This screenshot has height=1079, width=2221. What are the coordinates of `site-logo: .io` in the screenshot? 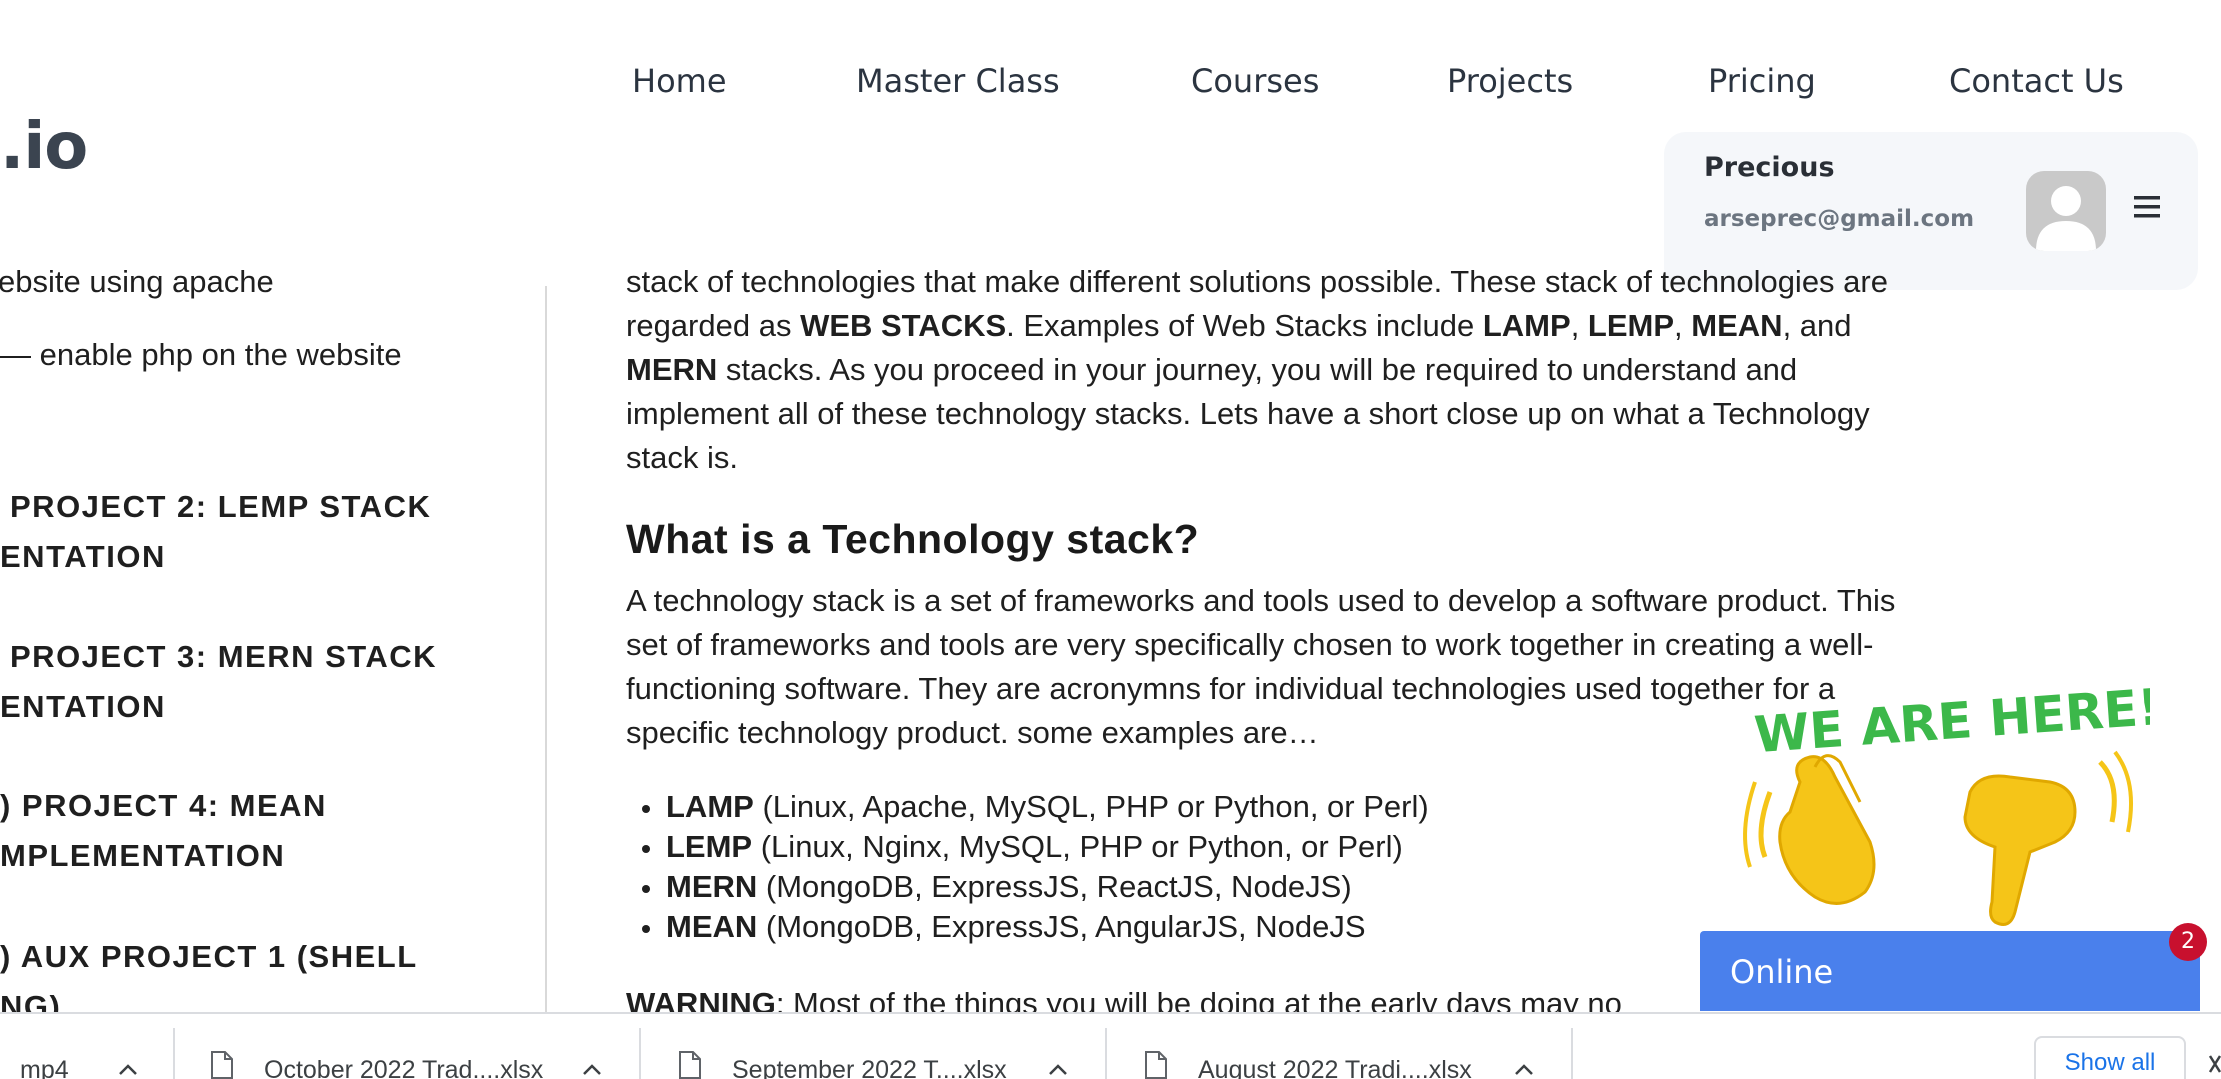 It's located at (44, 147).